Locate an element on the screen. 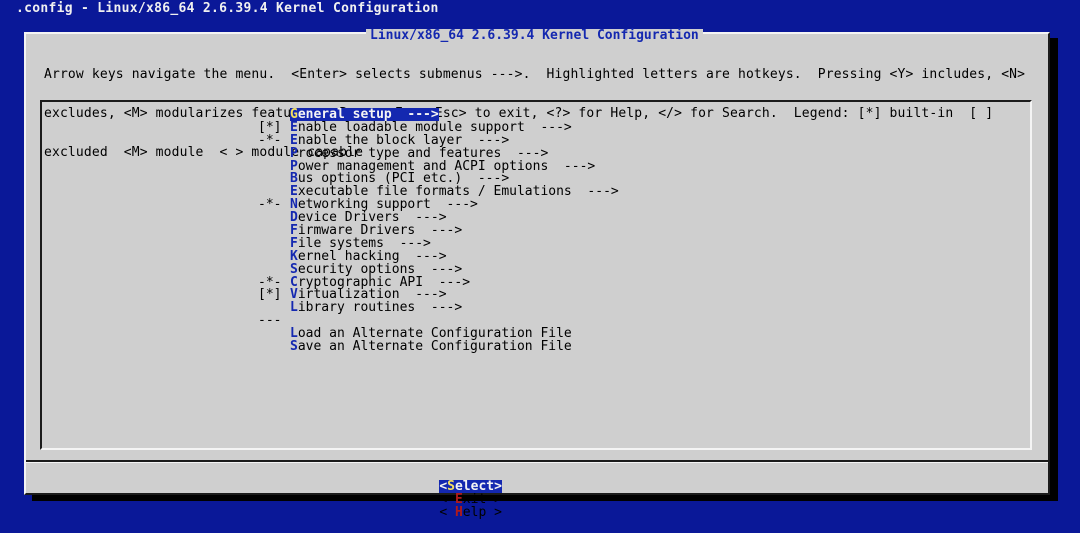  menu-item-text: ave an Alternate Configuration File is located at coordinates (434, 347).